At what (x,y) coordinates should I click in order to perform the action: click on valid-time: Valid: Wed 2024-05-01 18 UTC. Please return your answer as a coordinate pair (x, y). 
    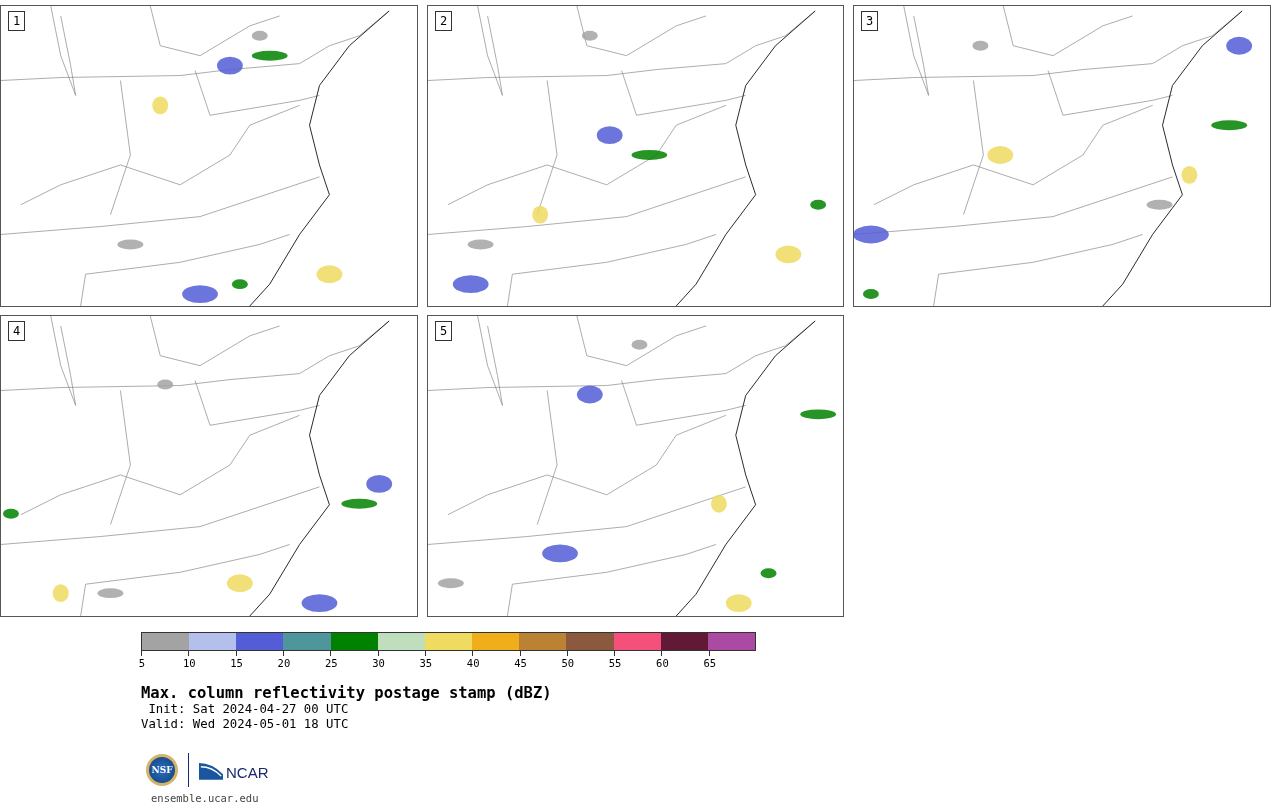
    Looking at the image, I should click on (245, 724).